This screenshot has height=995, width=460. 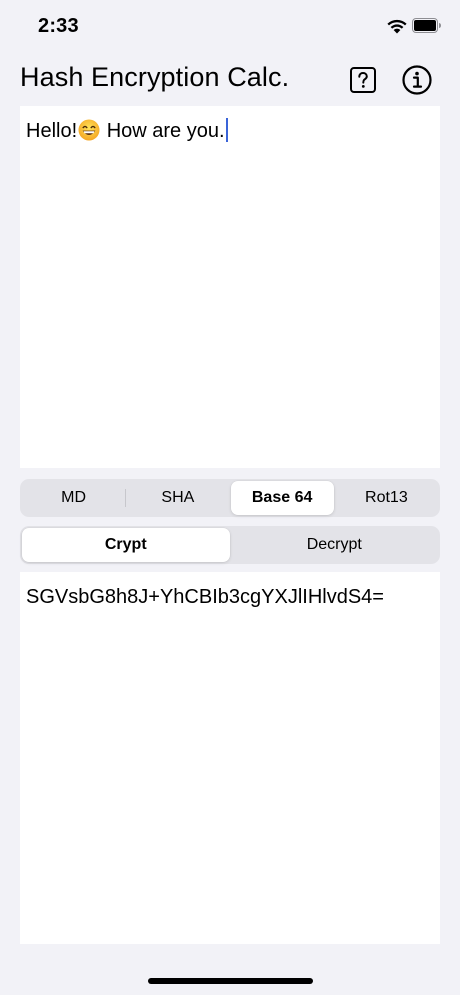 I want to click on input-text-after: How are you., so click(x=163, y=131).